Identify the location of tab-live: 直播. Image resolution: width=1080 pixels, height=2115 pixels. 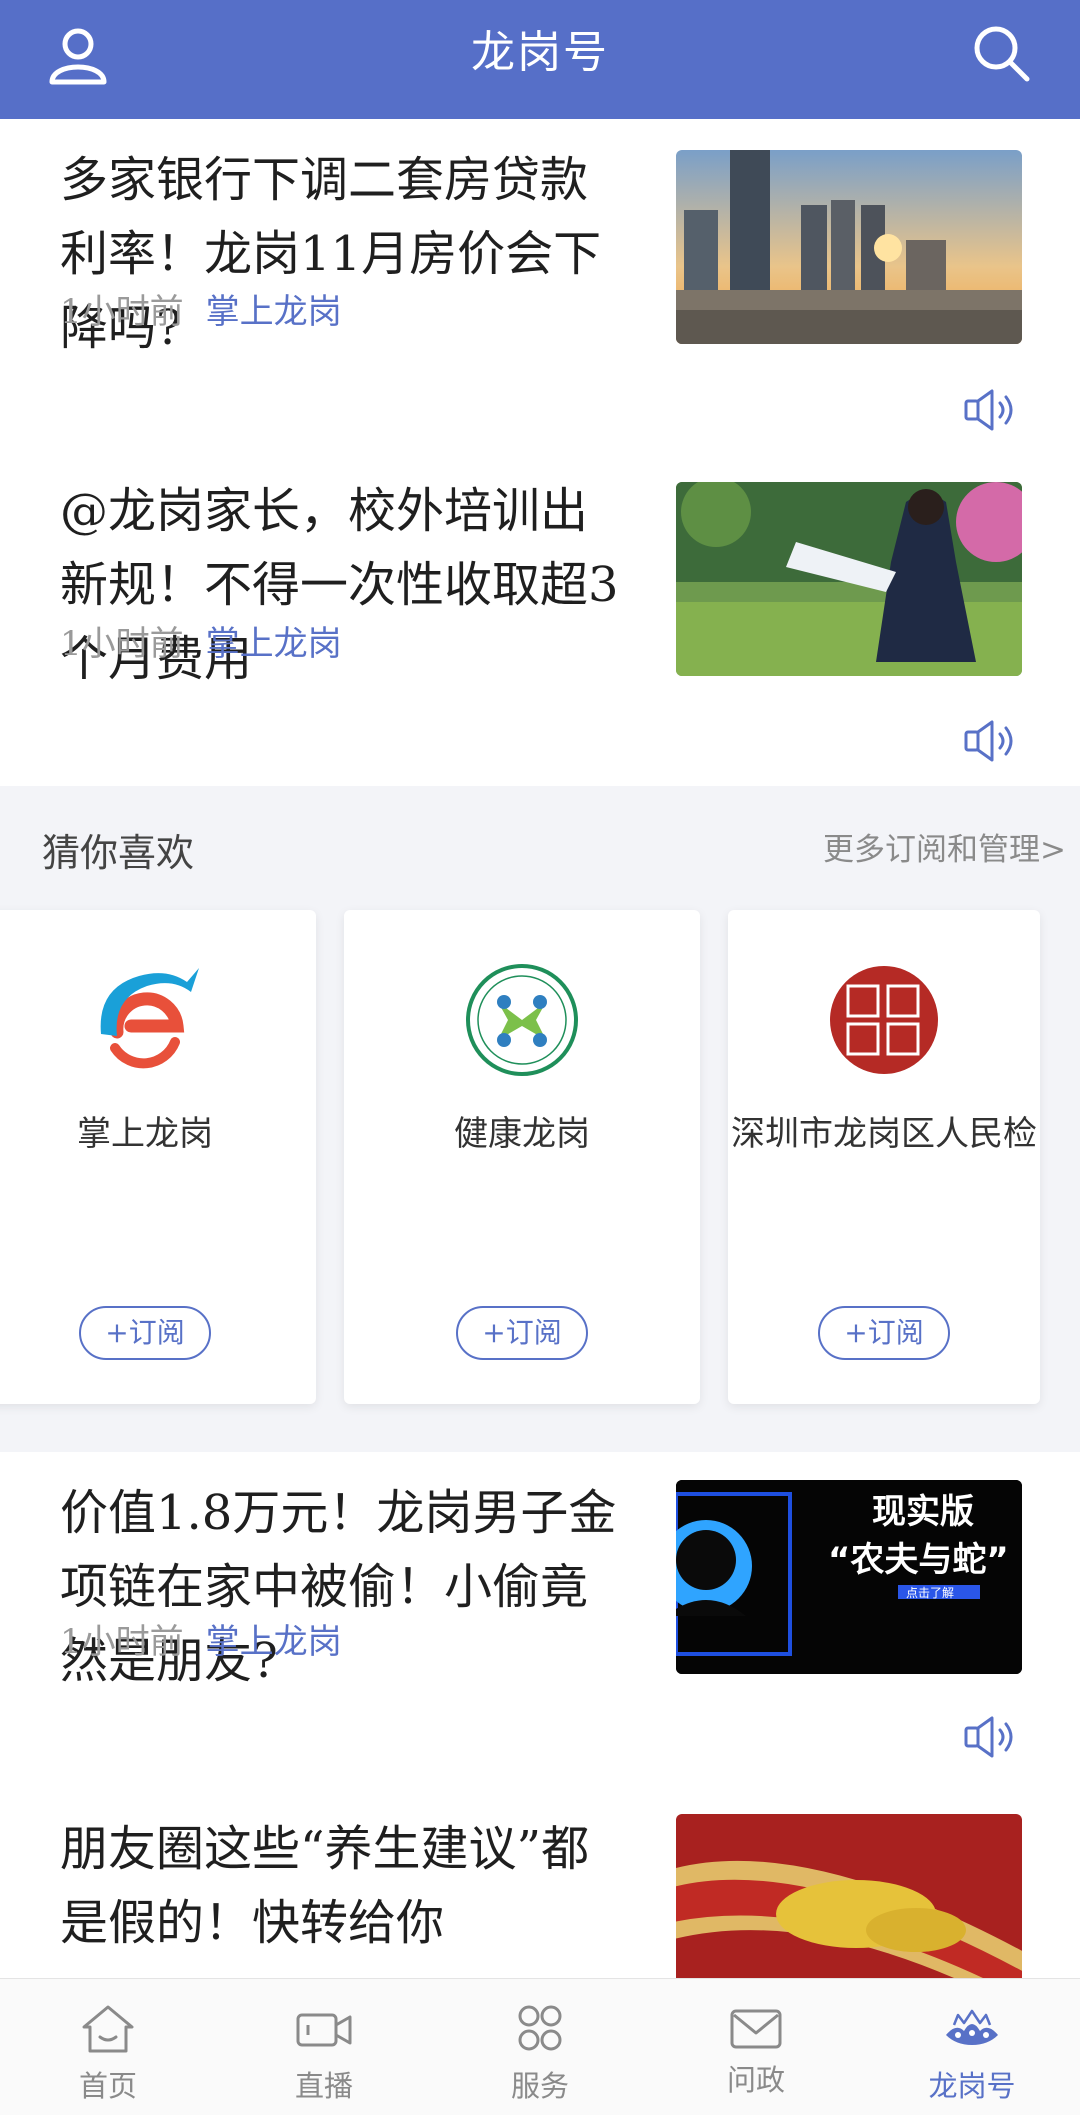
(324, 2047).